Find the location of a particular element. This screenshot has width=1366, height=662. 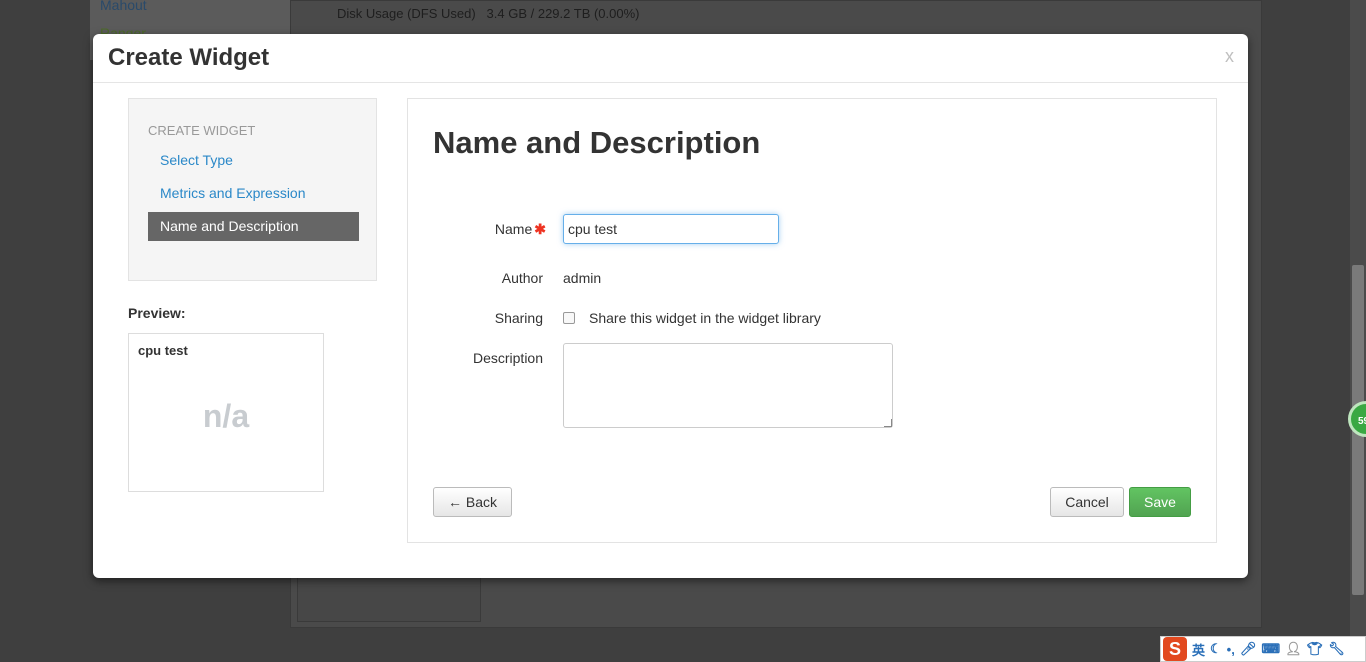

wizard-nav-header: CREATE WIDGET is located at coordinates (202, 130).